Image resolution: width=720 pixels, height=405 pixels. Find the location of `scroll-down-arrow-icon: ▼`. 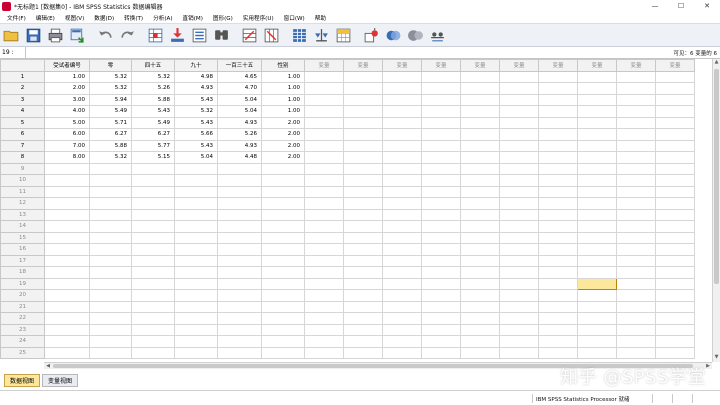

scroll-down-arrow-icon: ▼ is located at coordinates (716, 358).